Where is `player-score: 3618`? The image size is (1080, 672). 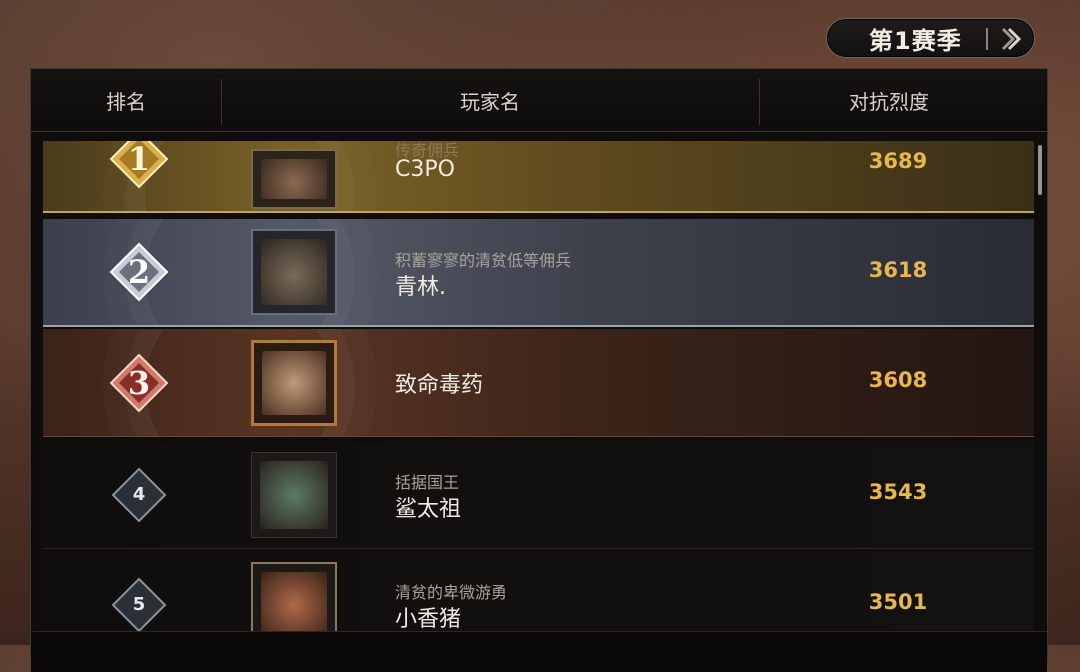 player-score: 3618 is located at coordinates (898, 270).